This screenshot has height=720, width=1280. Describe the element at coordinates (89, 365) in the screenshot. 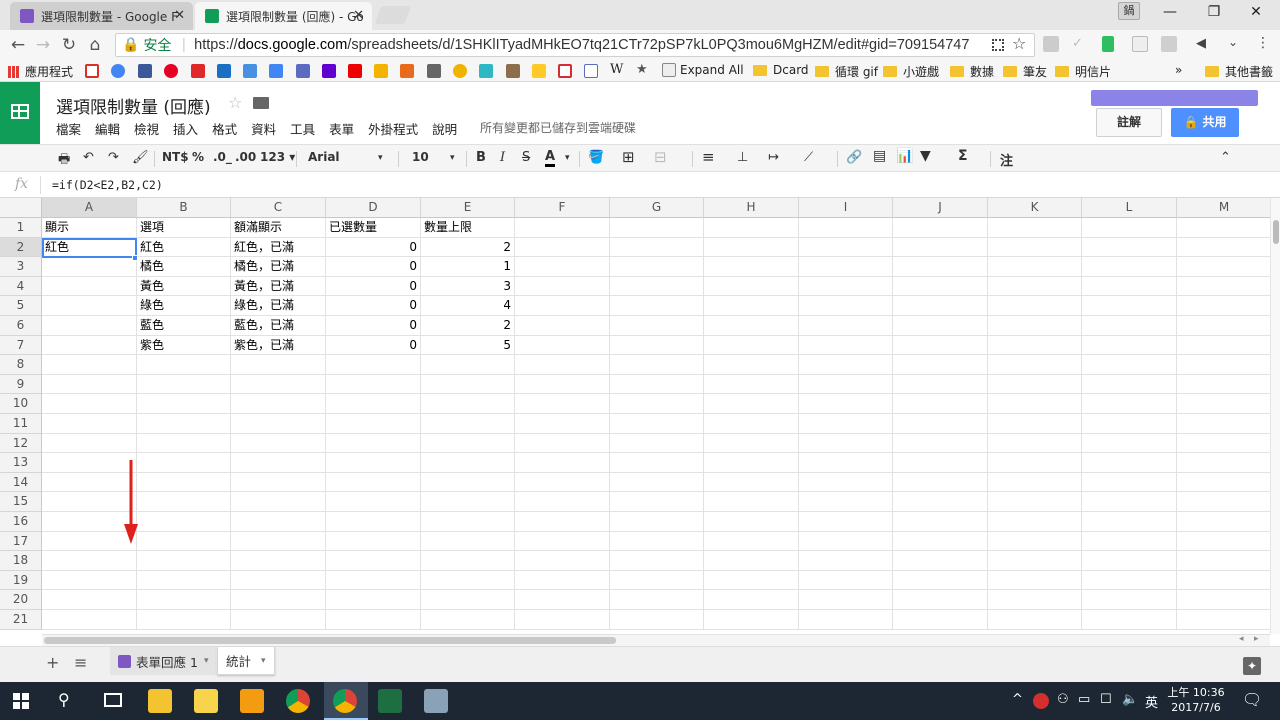

I see `cell-a8` at that location.